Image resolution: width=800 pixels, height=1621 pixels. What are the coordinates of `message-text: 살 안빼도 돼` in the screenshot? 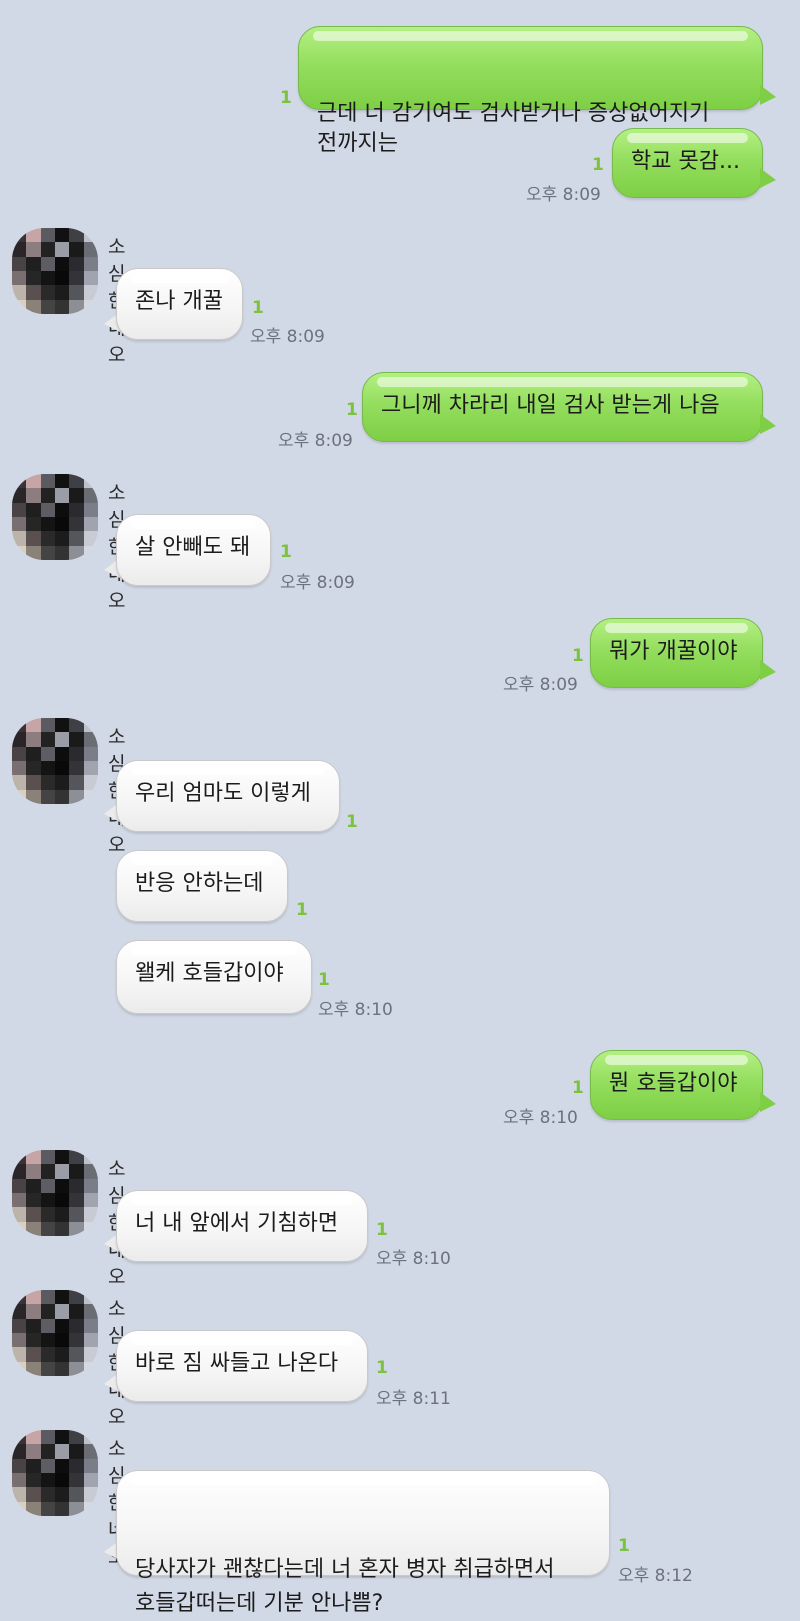 It's located at (193, 547).